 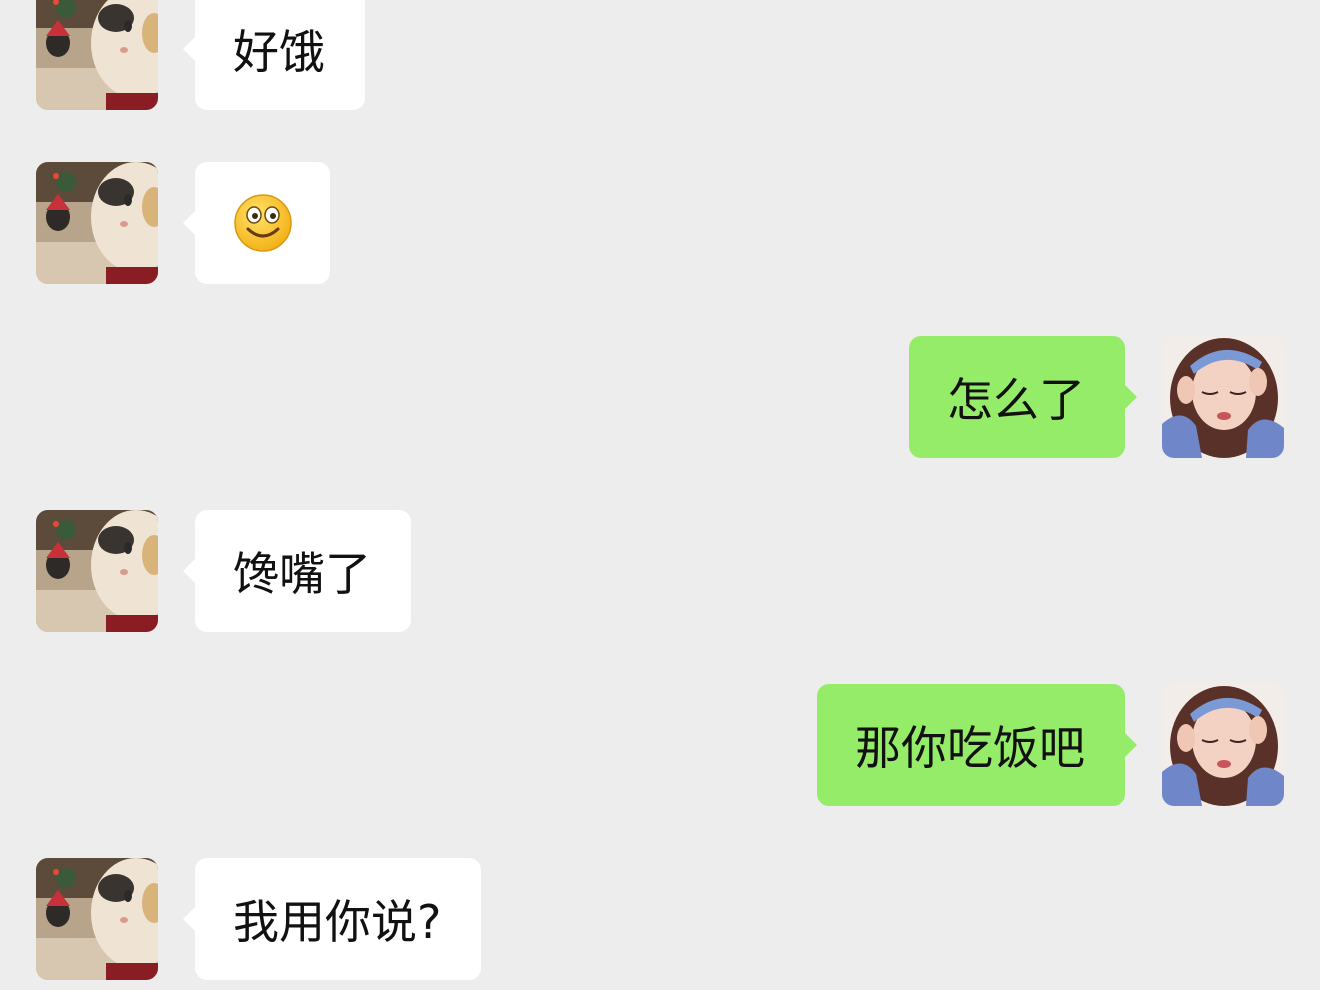 I want to click on incoming-message-bubble: 我用你说?, so click(x=332, y=919).